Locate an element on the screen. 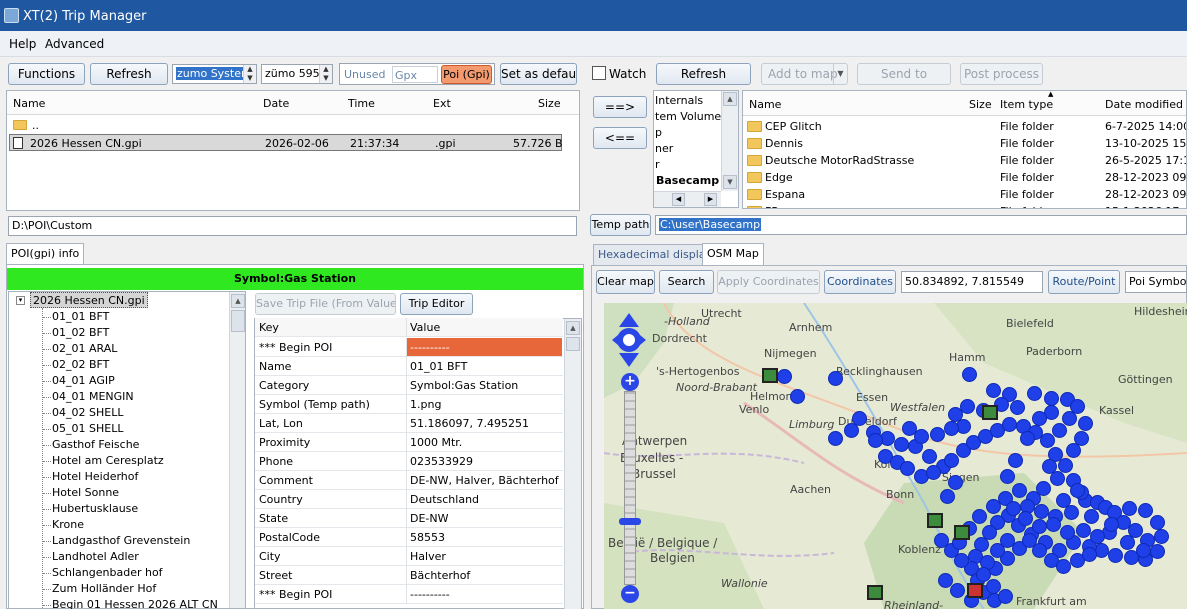 The image size is (1187, 609). tree-item: 04_01 AGIP is located at coordinates (83, 381).